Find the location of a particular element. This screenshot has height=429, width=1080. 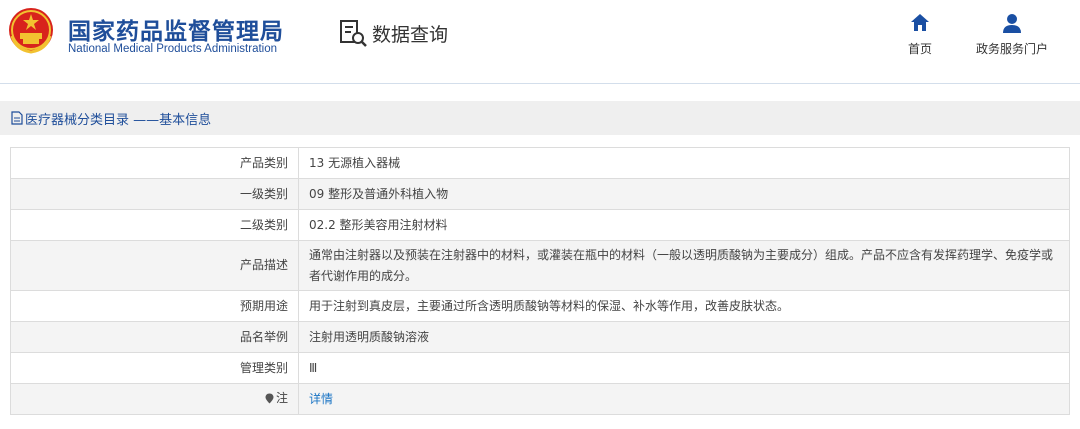

nav-home: 首页 is located at coordinates (920, 34).